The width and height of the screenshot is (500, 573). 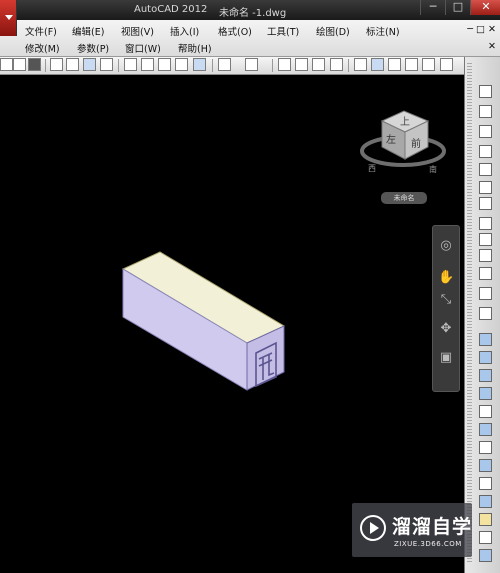 I want to click on play-logo-icon, so click(x=373, y=528).